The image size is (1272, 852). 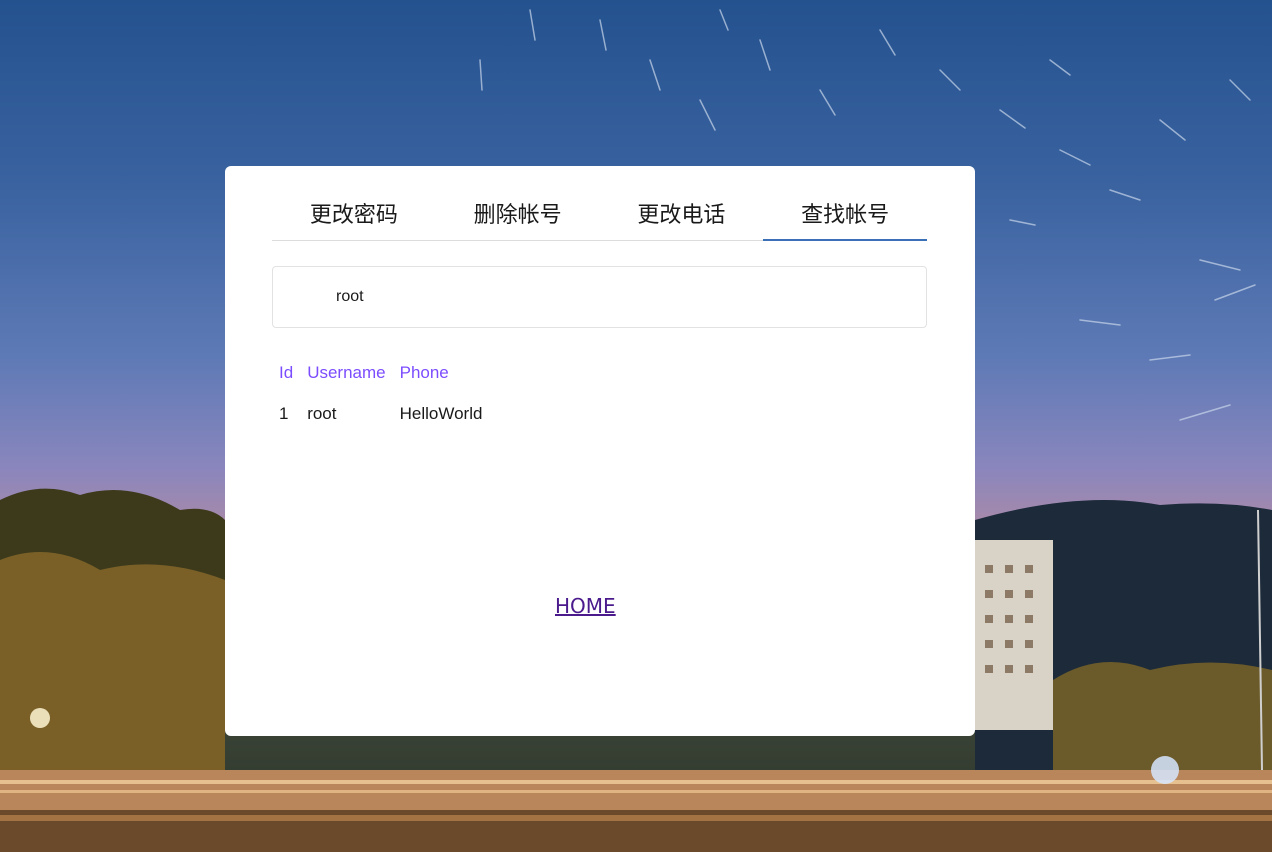 I want to click on header-id: Id, so click(x=286, y=372).